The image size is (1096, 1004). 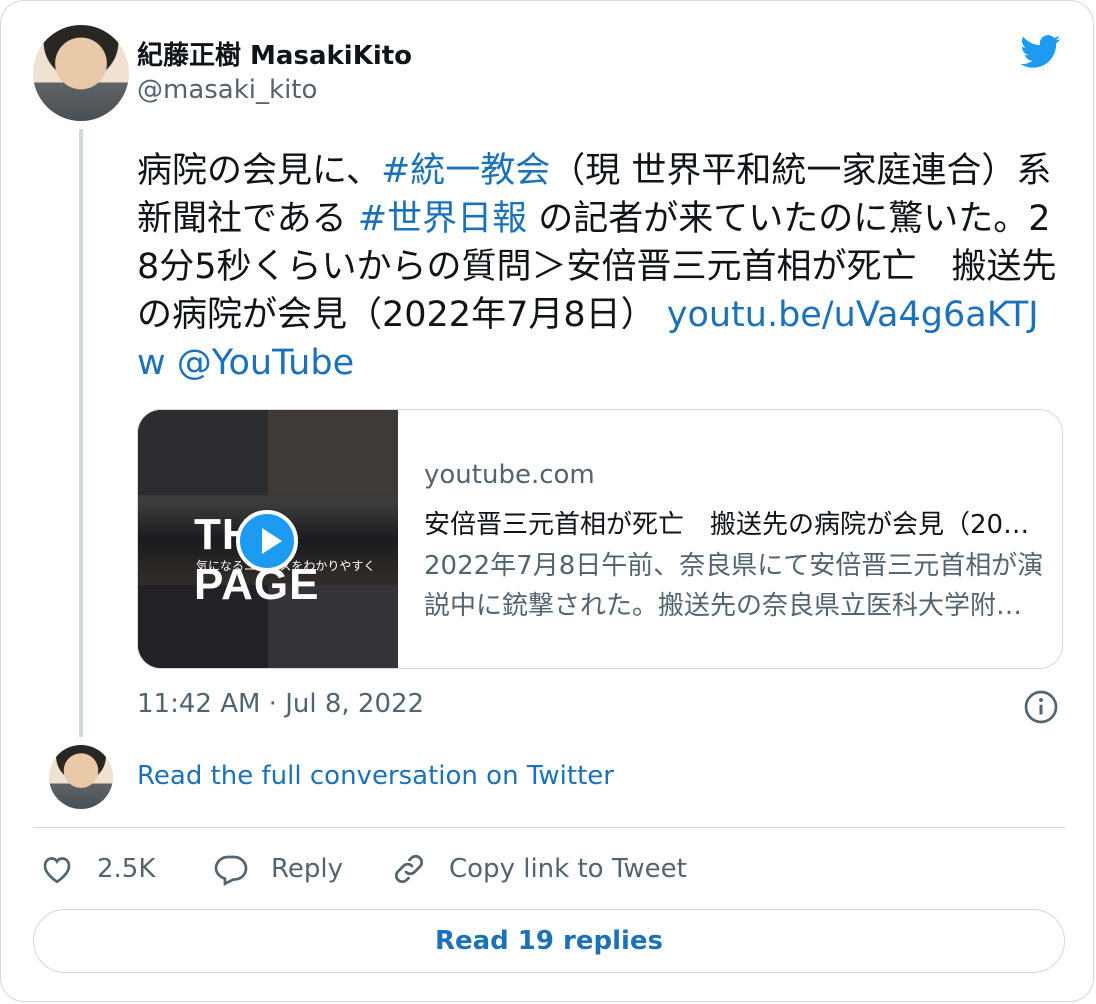 What do you see at coordinates (465, 171) in the screenshot?
I see `hashtag-link: #統一教会` at bounding box center [465, 171].